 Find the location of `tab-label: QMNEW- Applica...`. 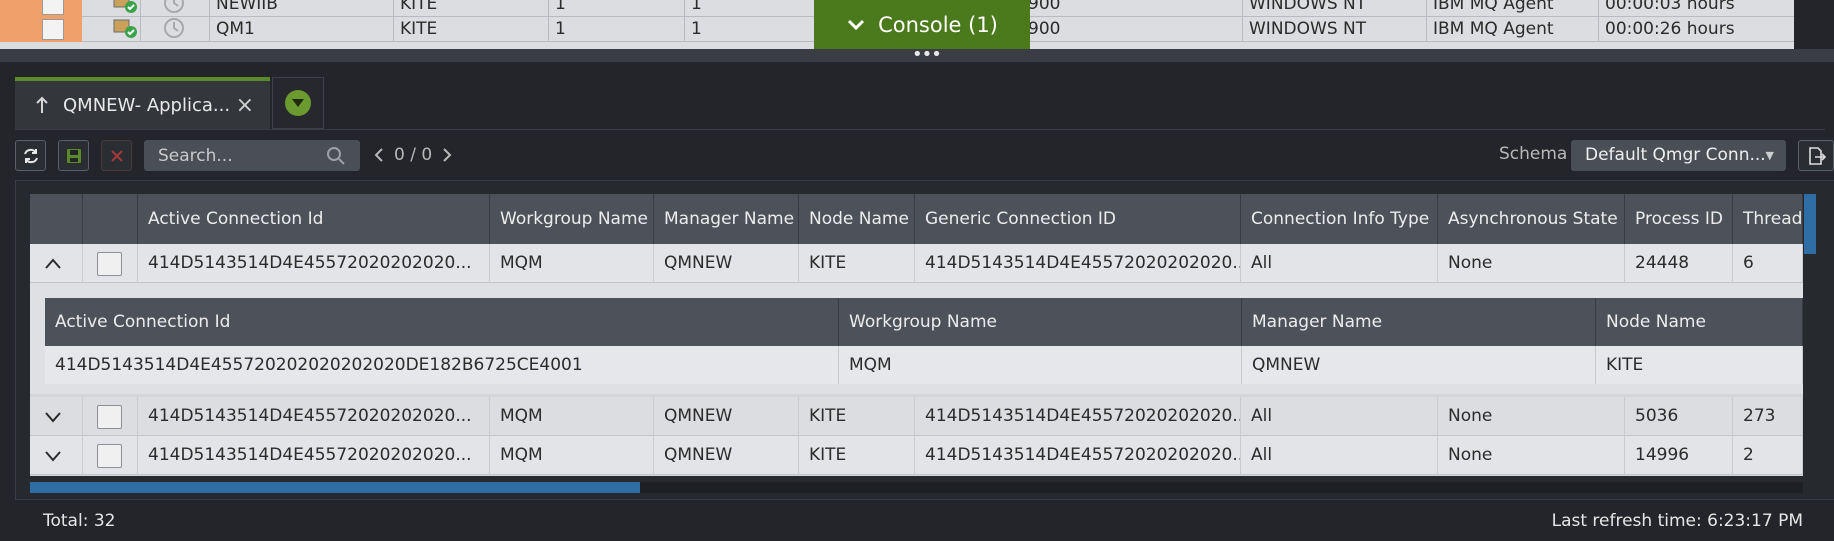

tab-label: QMNEW- Applica... is located at coordinates (147, 105).